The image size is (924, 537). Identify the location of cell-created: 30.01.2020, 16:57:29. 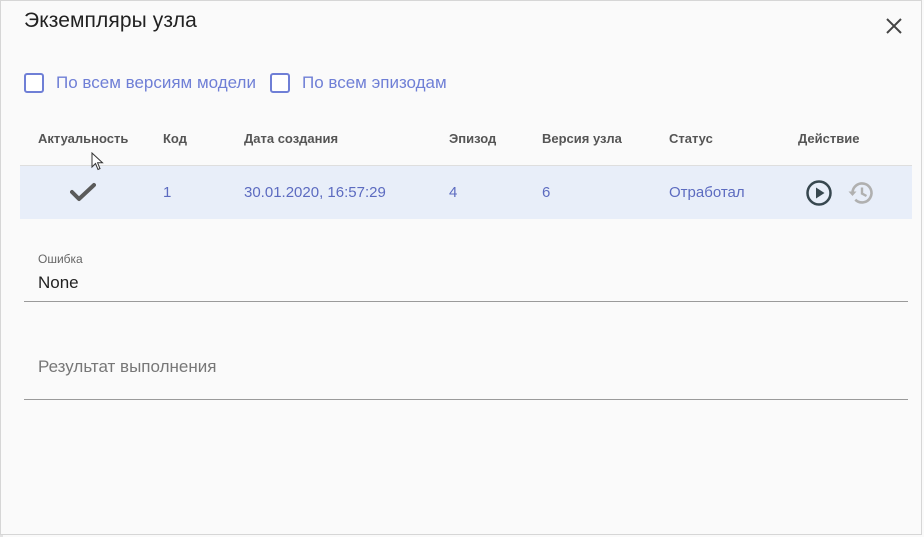
(315, 192).